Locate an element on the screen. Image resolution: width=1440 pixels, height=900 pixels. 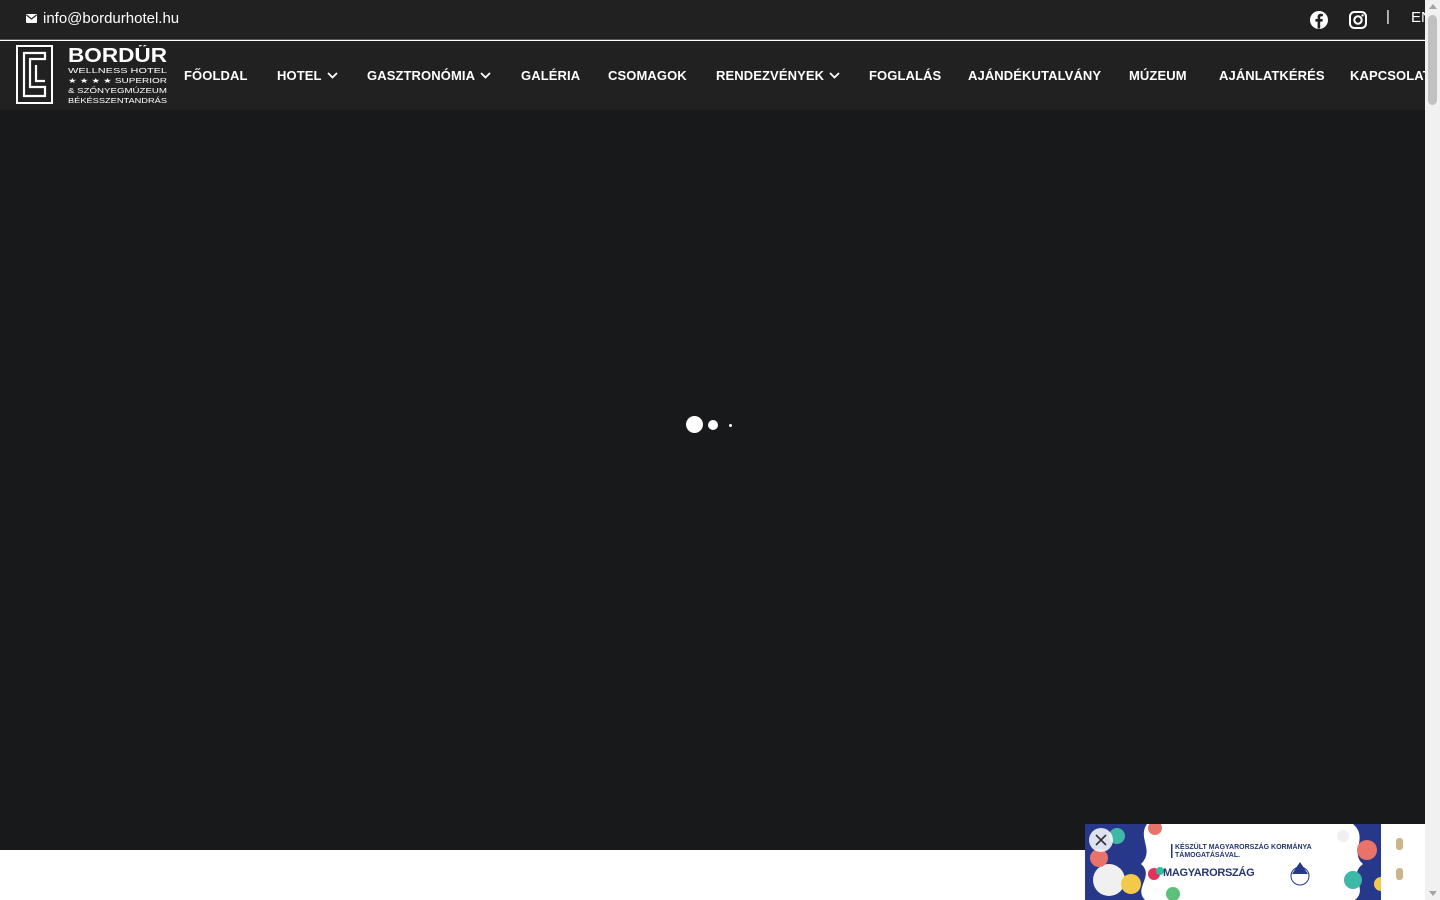
nav-item-label: CSOMAGOK is located at coordinates (647, 75).